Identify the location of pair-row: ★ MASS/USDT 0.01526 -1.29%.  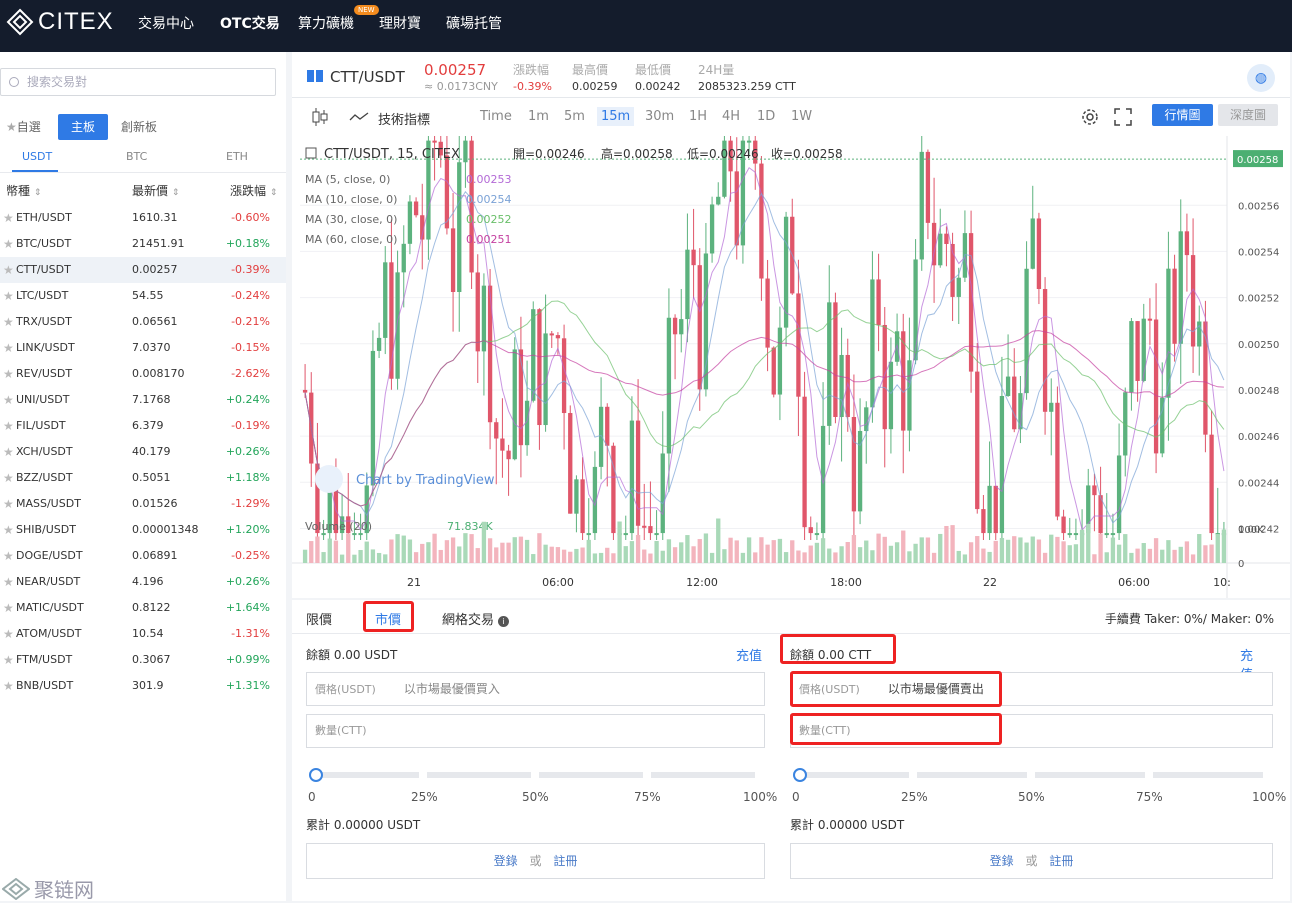
(143, 504).